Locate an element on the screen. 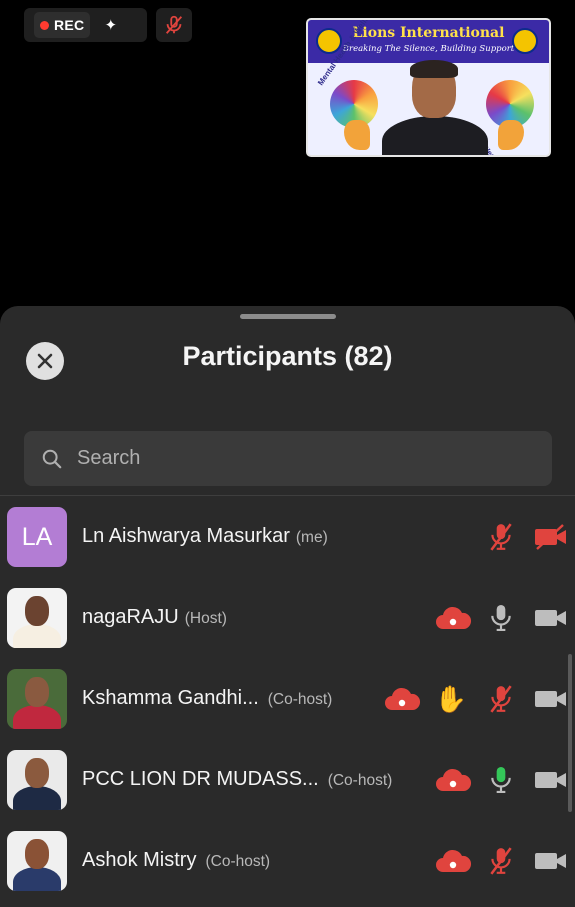  participant-name-line: Kshamma Gandhi... (Co-host) is located at coordinates (207, 698).